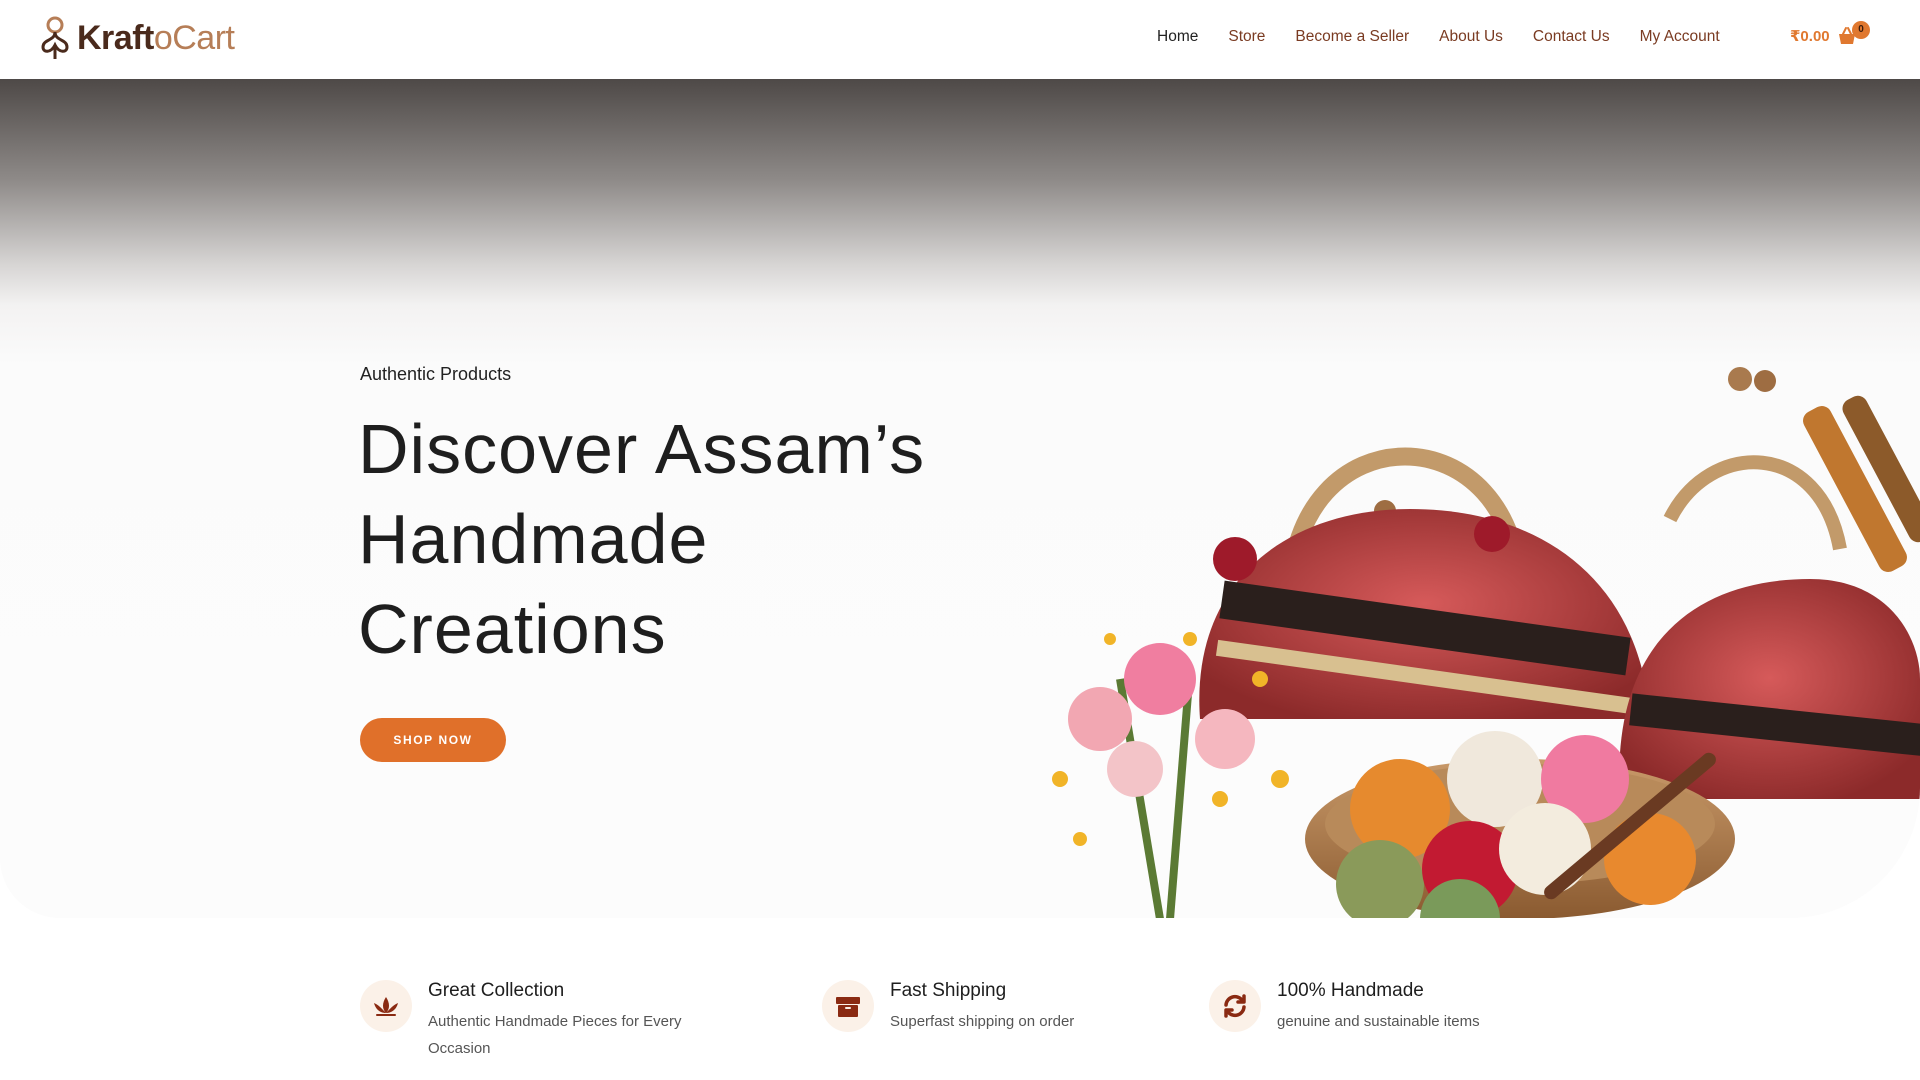  What do you see at coordinates (1471, 37) in the screenshot?
I see `nav-about-us: About Us` at bounding box center [1471, 37].